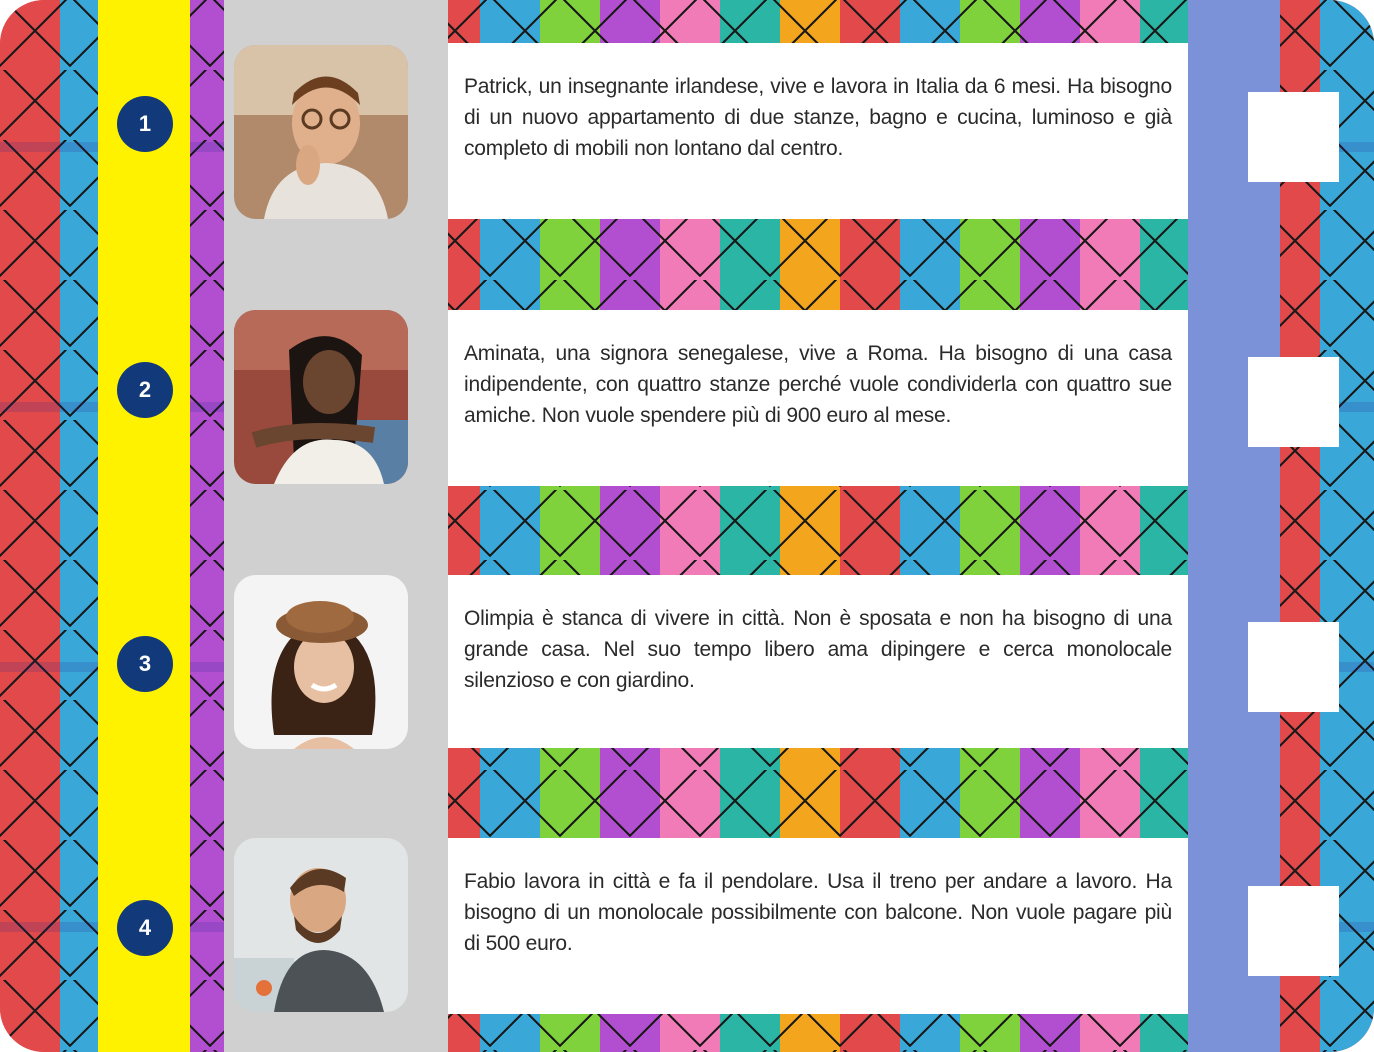 The image size is (1374, 1052). I want to click on item-number-badge: 3, so click(145, 664).